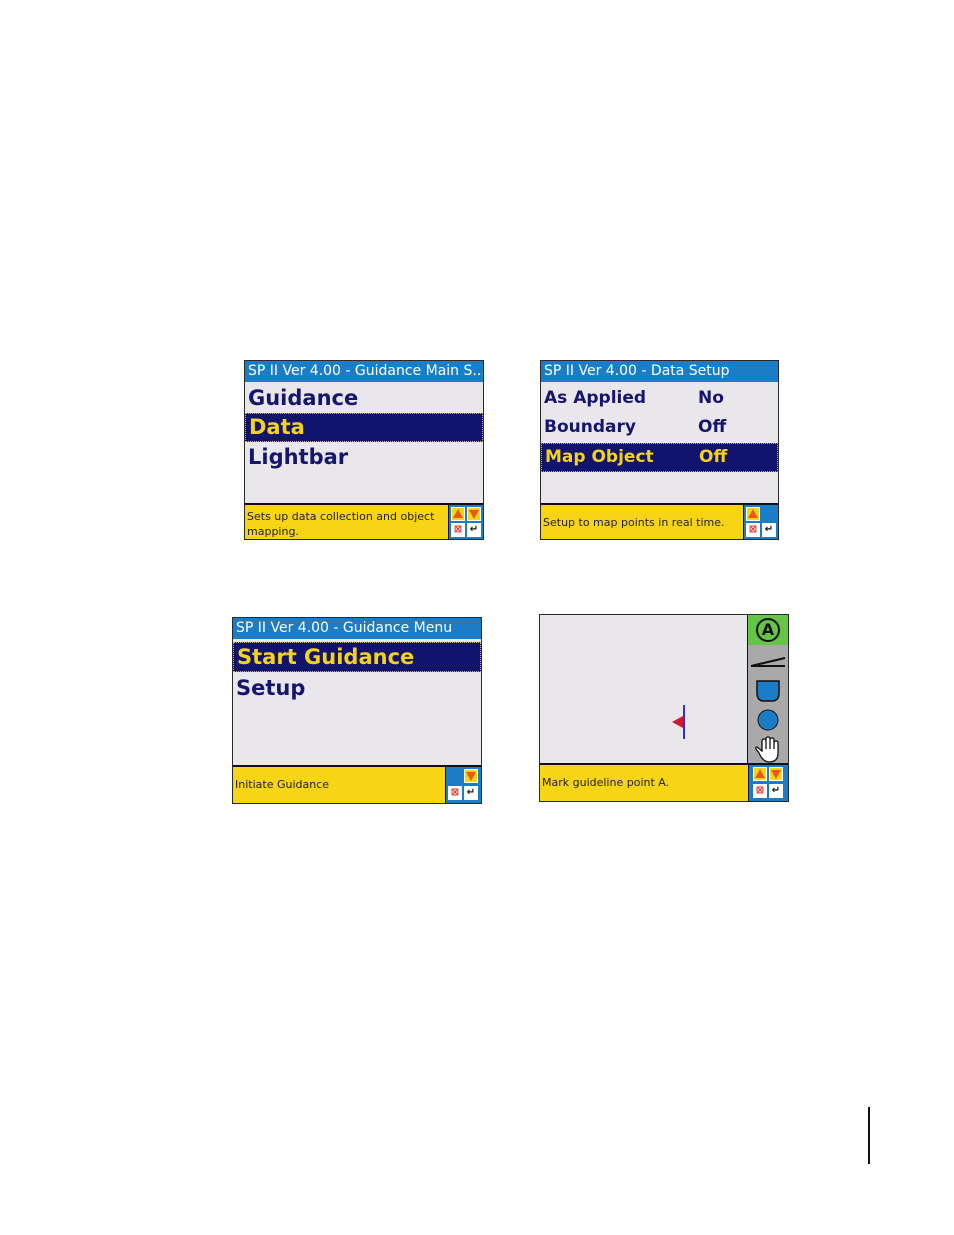 This screenshot has height=1235, width=954. Describe the element at coordinates (659, 457) in the screenshot. I see `row-map-object: Map Object Off` at that location.